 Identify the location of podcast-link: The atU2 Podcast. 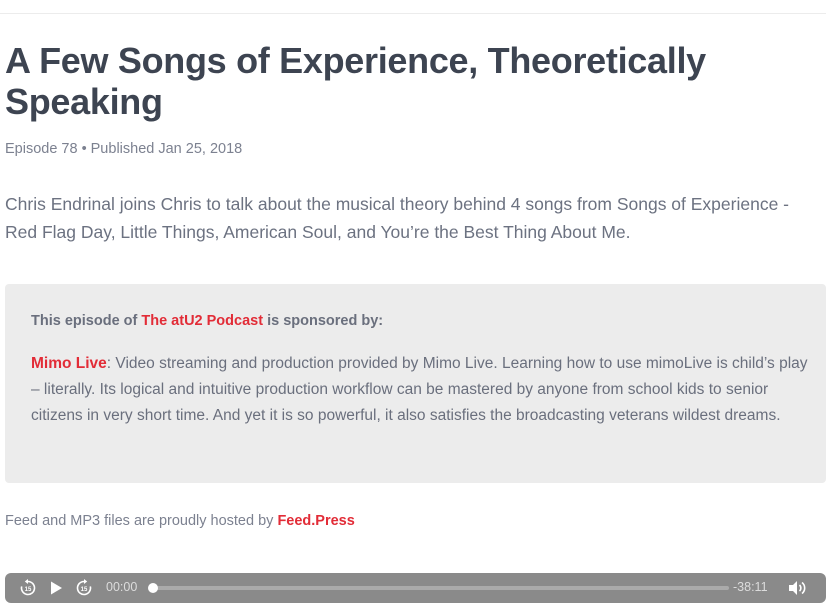
(202, 321).